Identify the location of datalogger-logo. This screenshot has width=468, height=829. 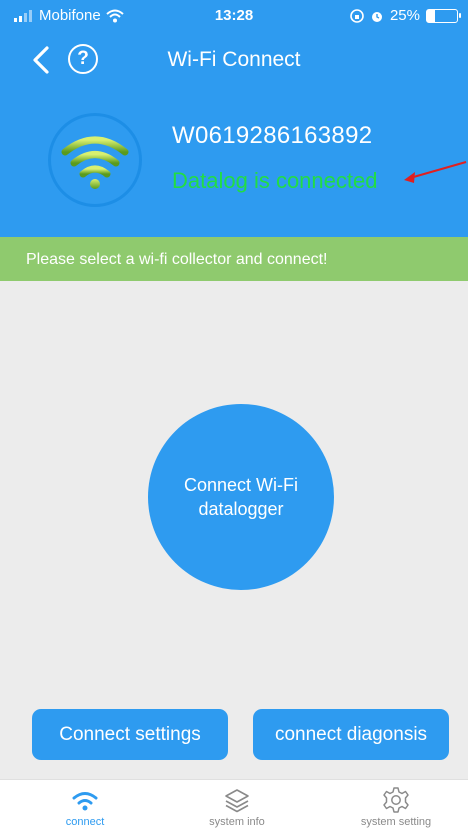
(95, 160).